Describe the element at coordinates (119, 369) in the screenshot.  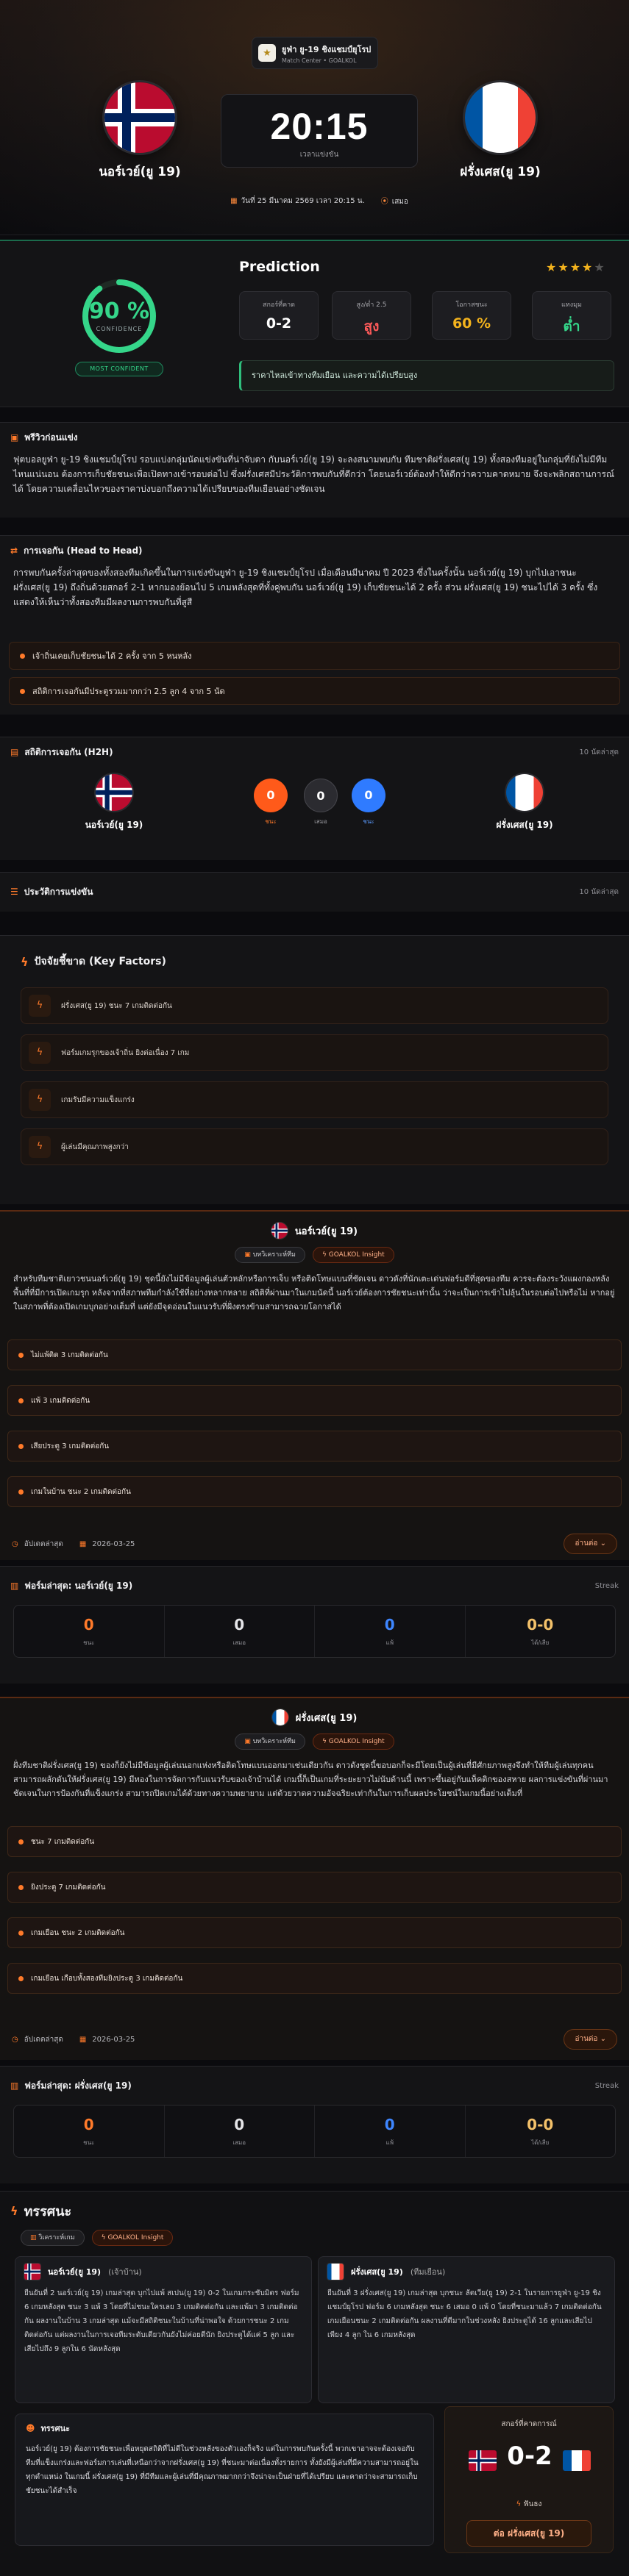
I see `confidence-badge: MOST CONFIDENT` at that location.